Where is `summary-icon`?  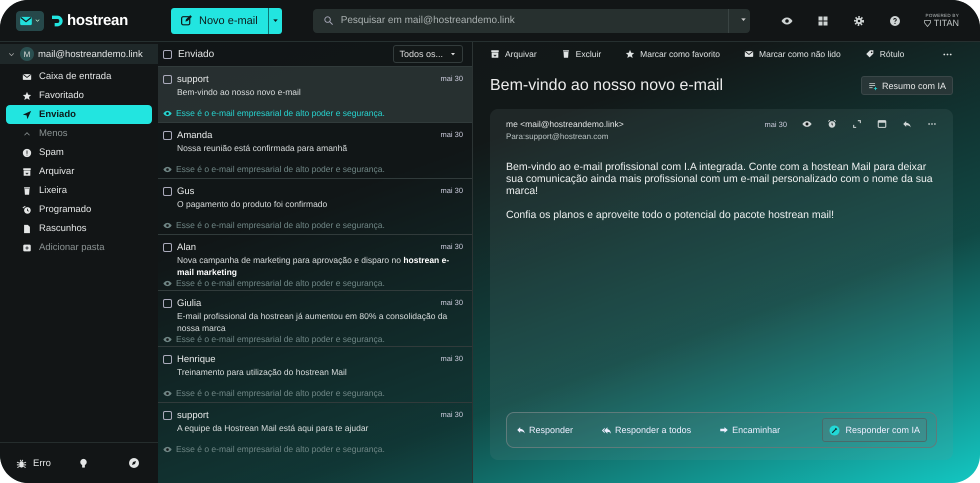 summary-icon is located at coordinates (873, 85).